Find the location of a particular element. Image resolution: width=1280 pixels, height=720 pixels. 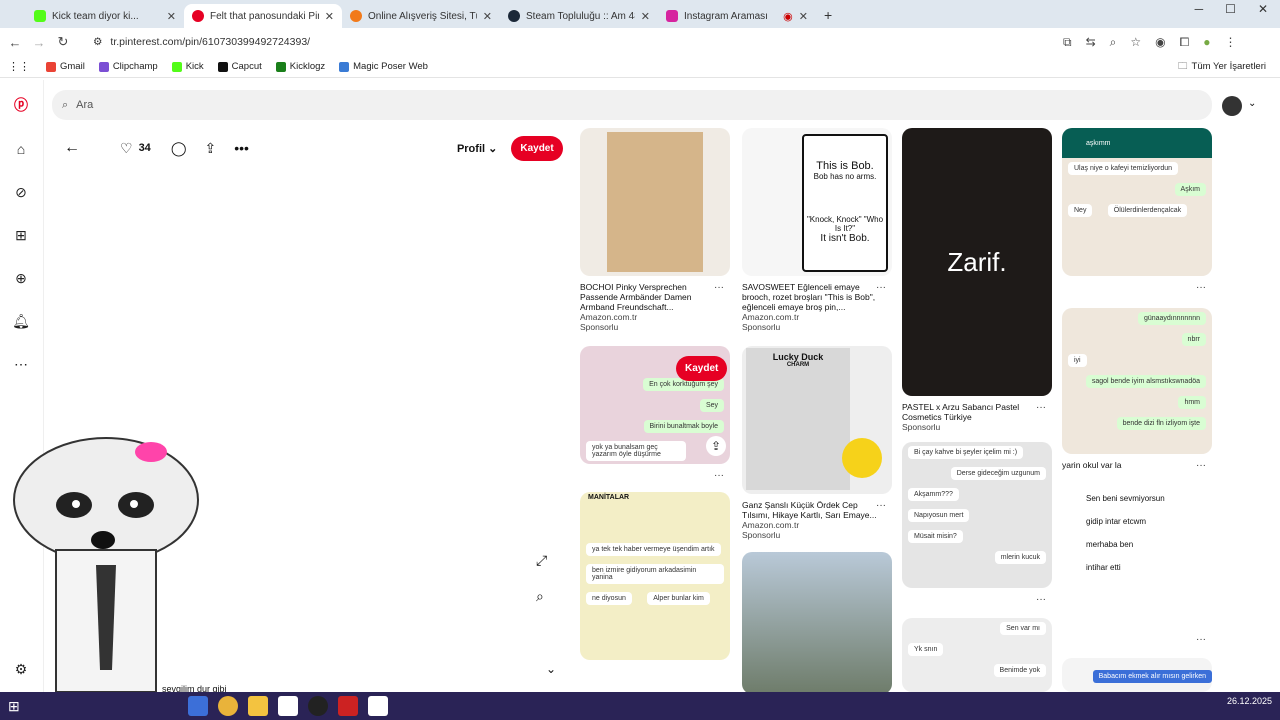

pinterest-logo-icon: ⓟ is located at coordinates (21, 105).